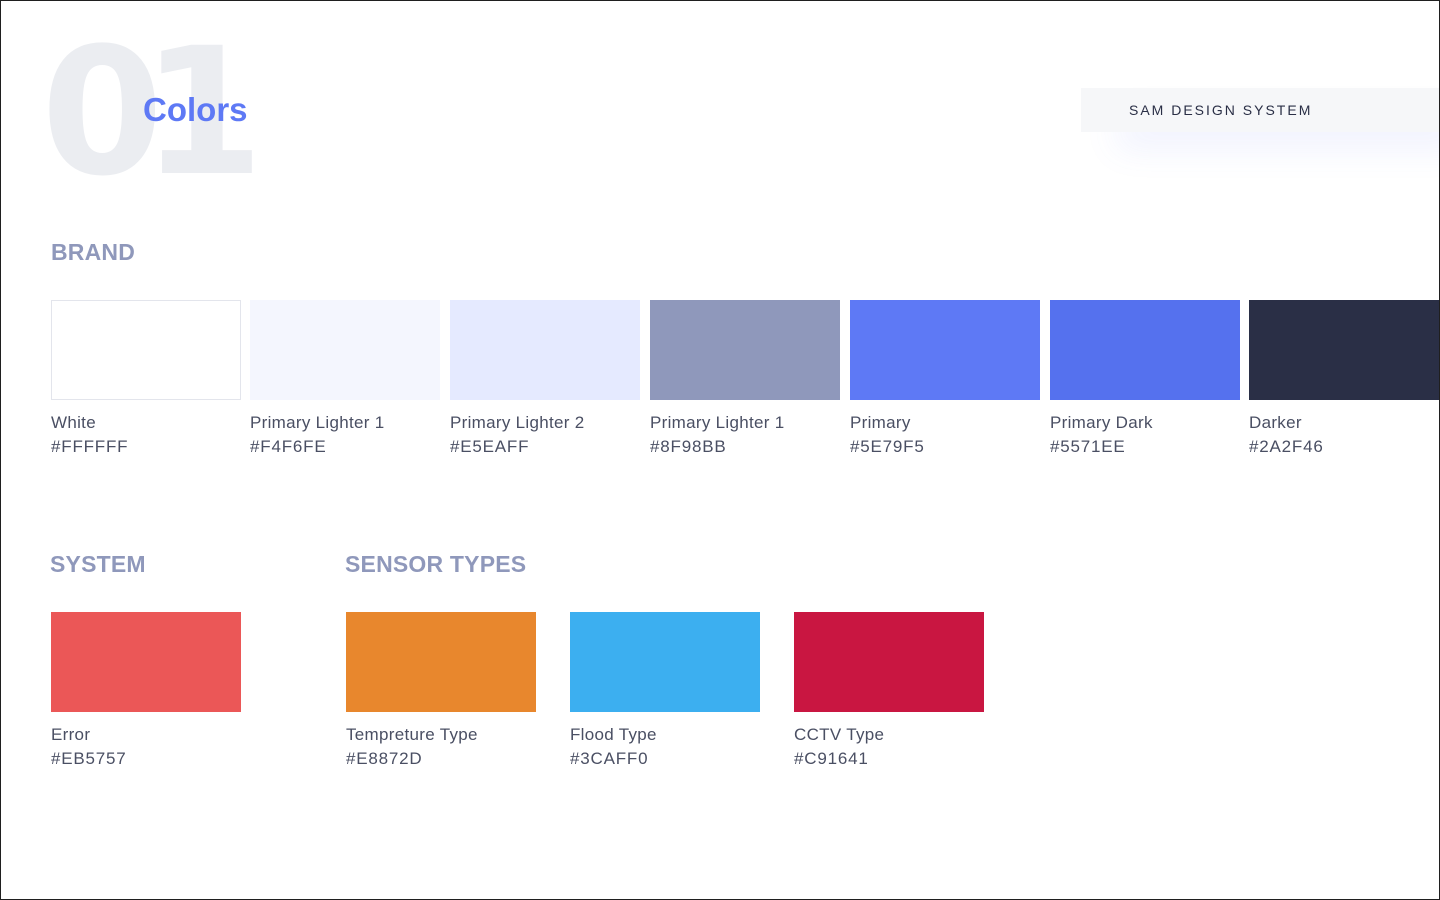 The height and width of the screenshot is (900, 1440). Describe the element at coordinates (384, 758) in the screenshot. I see `swatch-hex: #E8872D` at that location.